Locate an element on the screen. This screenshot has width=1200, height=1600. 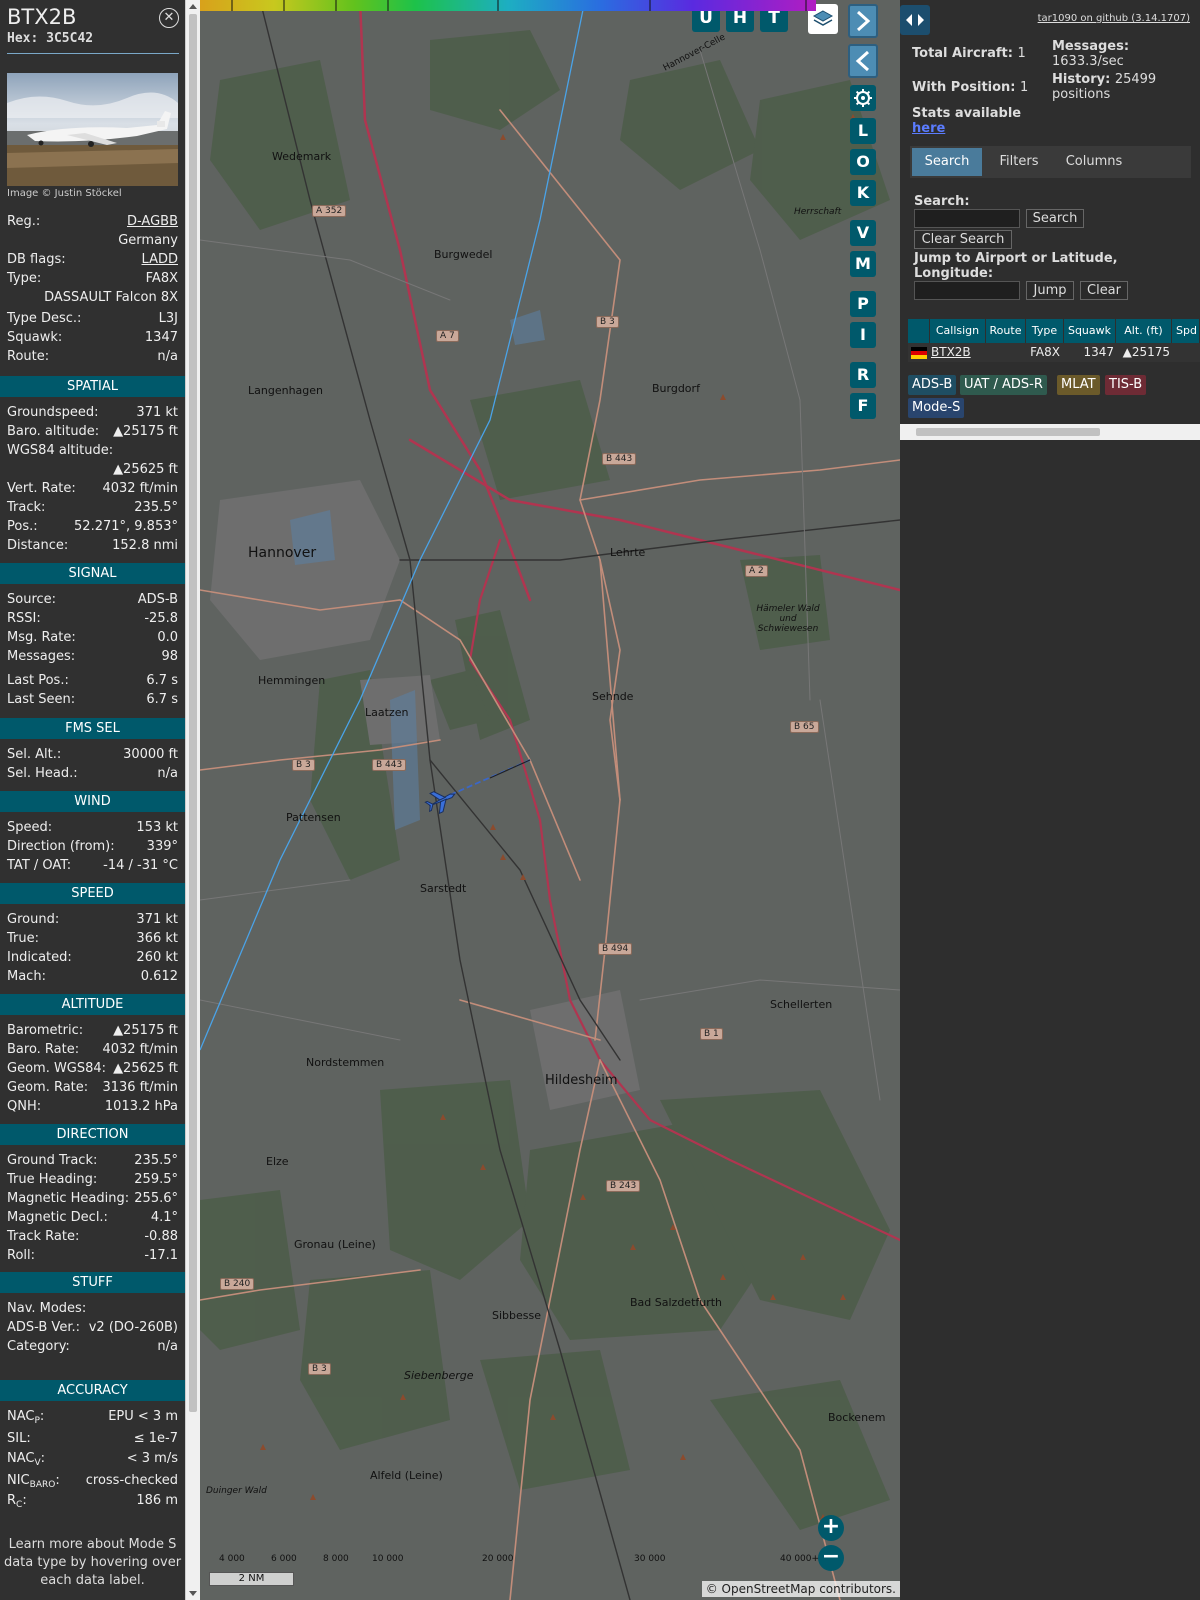
badge-uat: UAT / ADS-R is located at coordinates (1003, 385).